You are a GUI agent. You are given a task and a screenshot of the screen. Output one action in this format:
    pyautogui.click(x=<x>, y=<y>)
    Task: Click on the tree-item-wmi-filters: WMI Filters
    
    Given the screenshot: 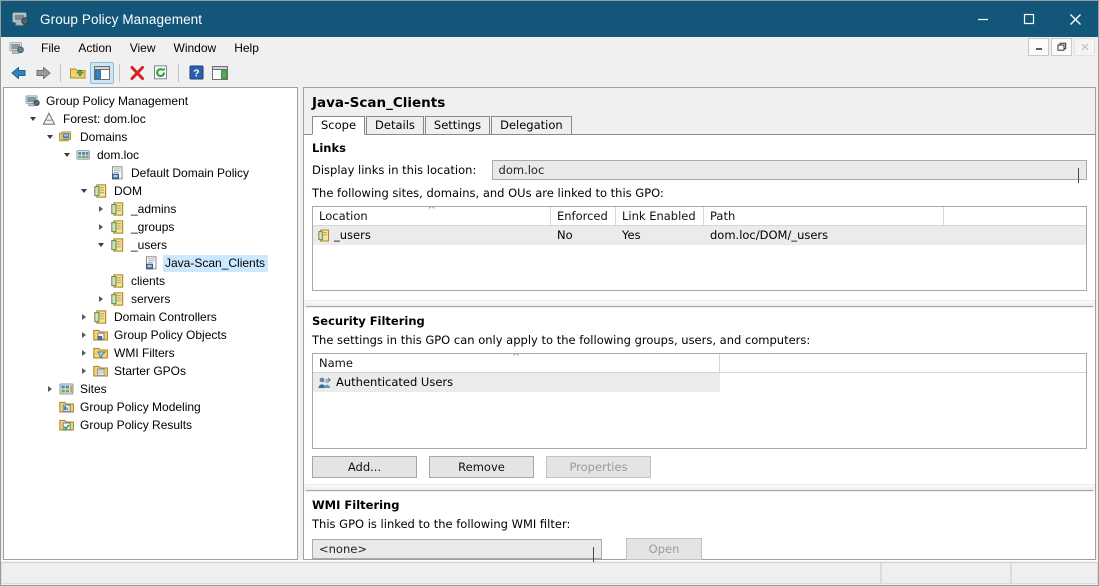 What is the action you would take?
    pyautogui.click(x=150, y=353)
    